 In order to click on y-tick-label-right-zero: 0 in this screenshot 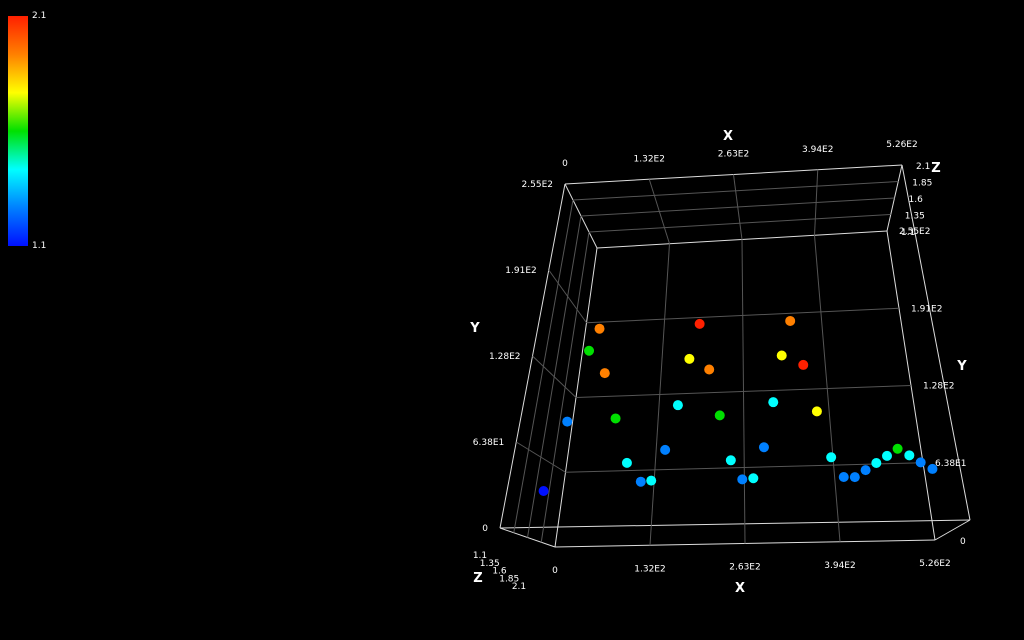, I will do `click(963, 542)`.